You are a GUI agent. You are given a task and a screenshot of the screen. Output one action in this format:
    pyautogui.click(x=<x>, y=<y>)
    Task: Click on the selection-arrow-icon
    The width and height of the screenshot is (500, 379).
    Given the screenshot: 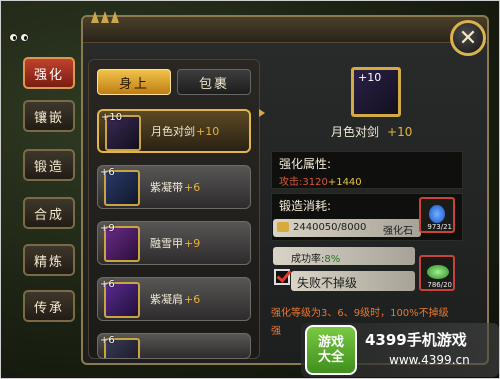 What is the action you would take?
    pyautogui.click(x=262, y=113)
    